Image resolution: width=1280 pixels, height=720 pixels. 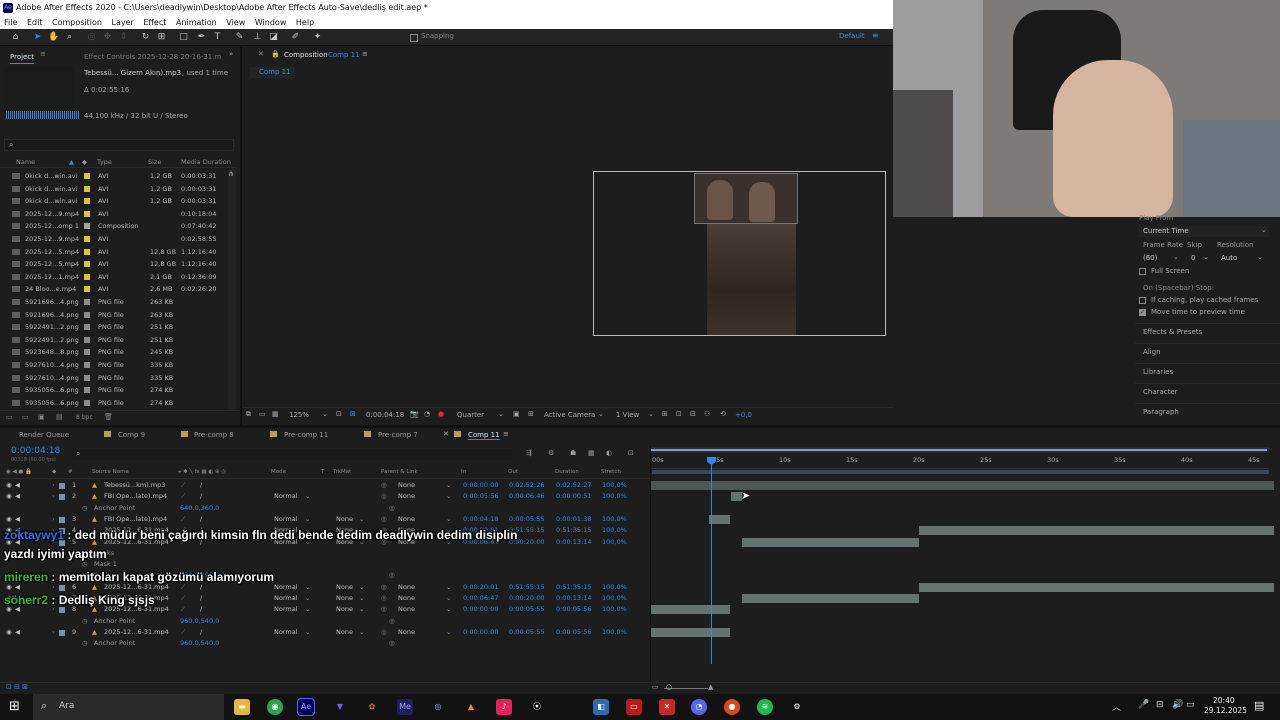 I want to click on layer-duration: 0:00:05:56, so click(x=574, y=632).